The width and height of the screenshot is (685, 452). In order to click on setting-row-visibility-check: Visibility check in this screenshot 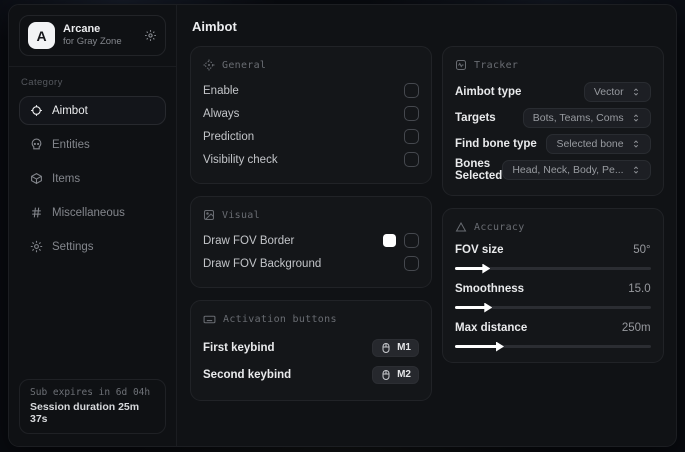, I will do `click(311, 159)`.